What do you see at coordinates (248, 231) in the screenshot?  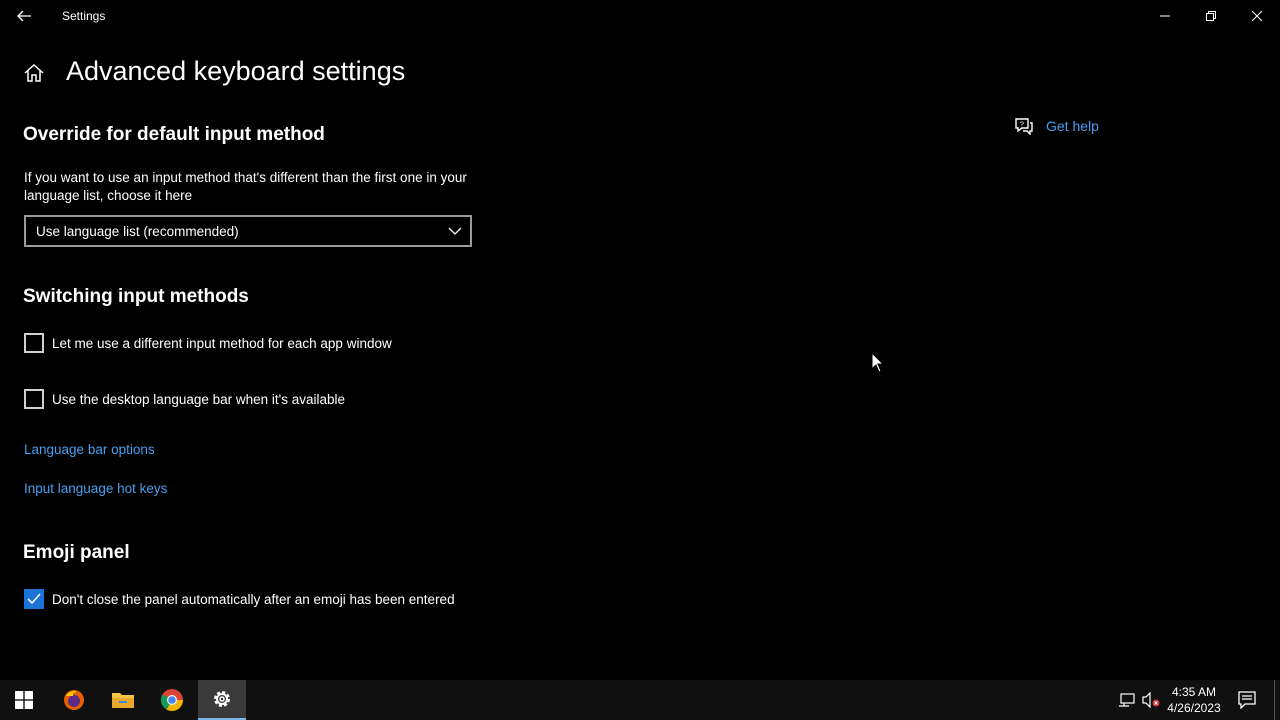 I see `input-method-dropdown: Use language list (recommended)` at bounding box center [248, 231].